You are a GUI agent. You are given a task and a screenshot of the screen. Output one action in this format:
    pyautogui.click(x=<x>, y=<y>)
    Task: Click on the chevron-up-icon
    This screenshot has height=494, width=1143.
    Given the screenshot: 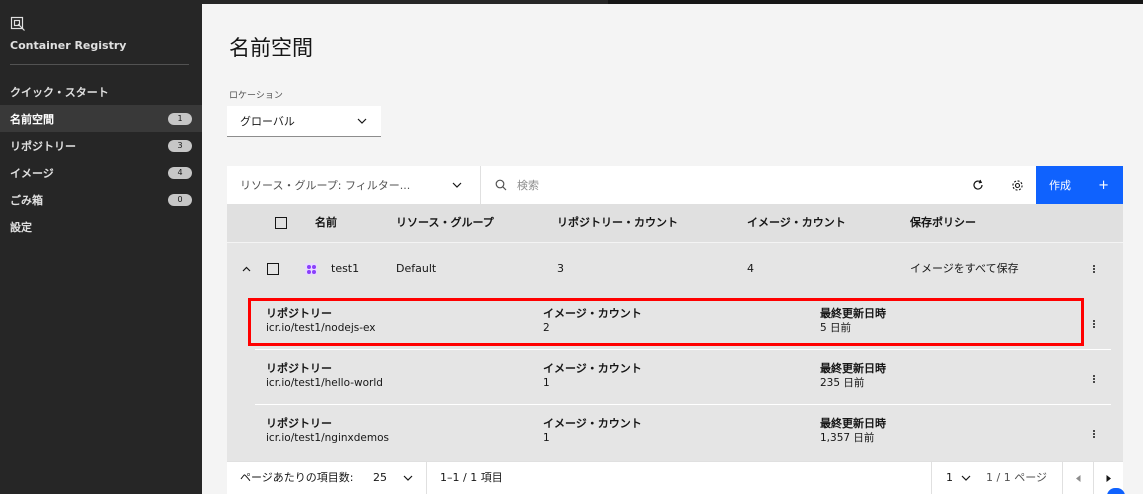 What is the action you would take?
    pyautogui.click(x=246, y=269)
    